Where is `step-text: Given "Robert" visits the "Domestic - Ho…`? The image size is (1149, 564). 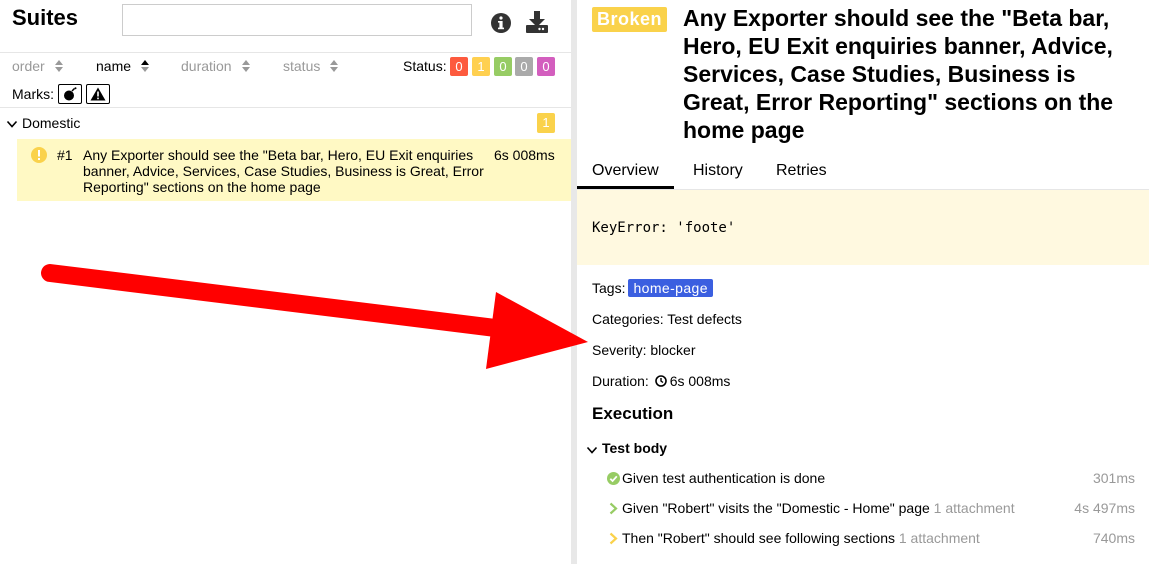
step-text: Given "Robert" visits the "Domestic - Ho… is located at coordinates (776, 508).